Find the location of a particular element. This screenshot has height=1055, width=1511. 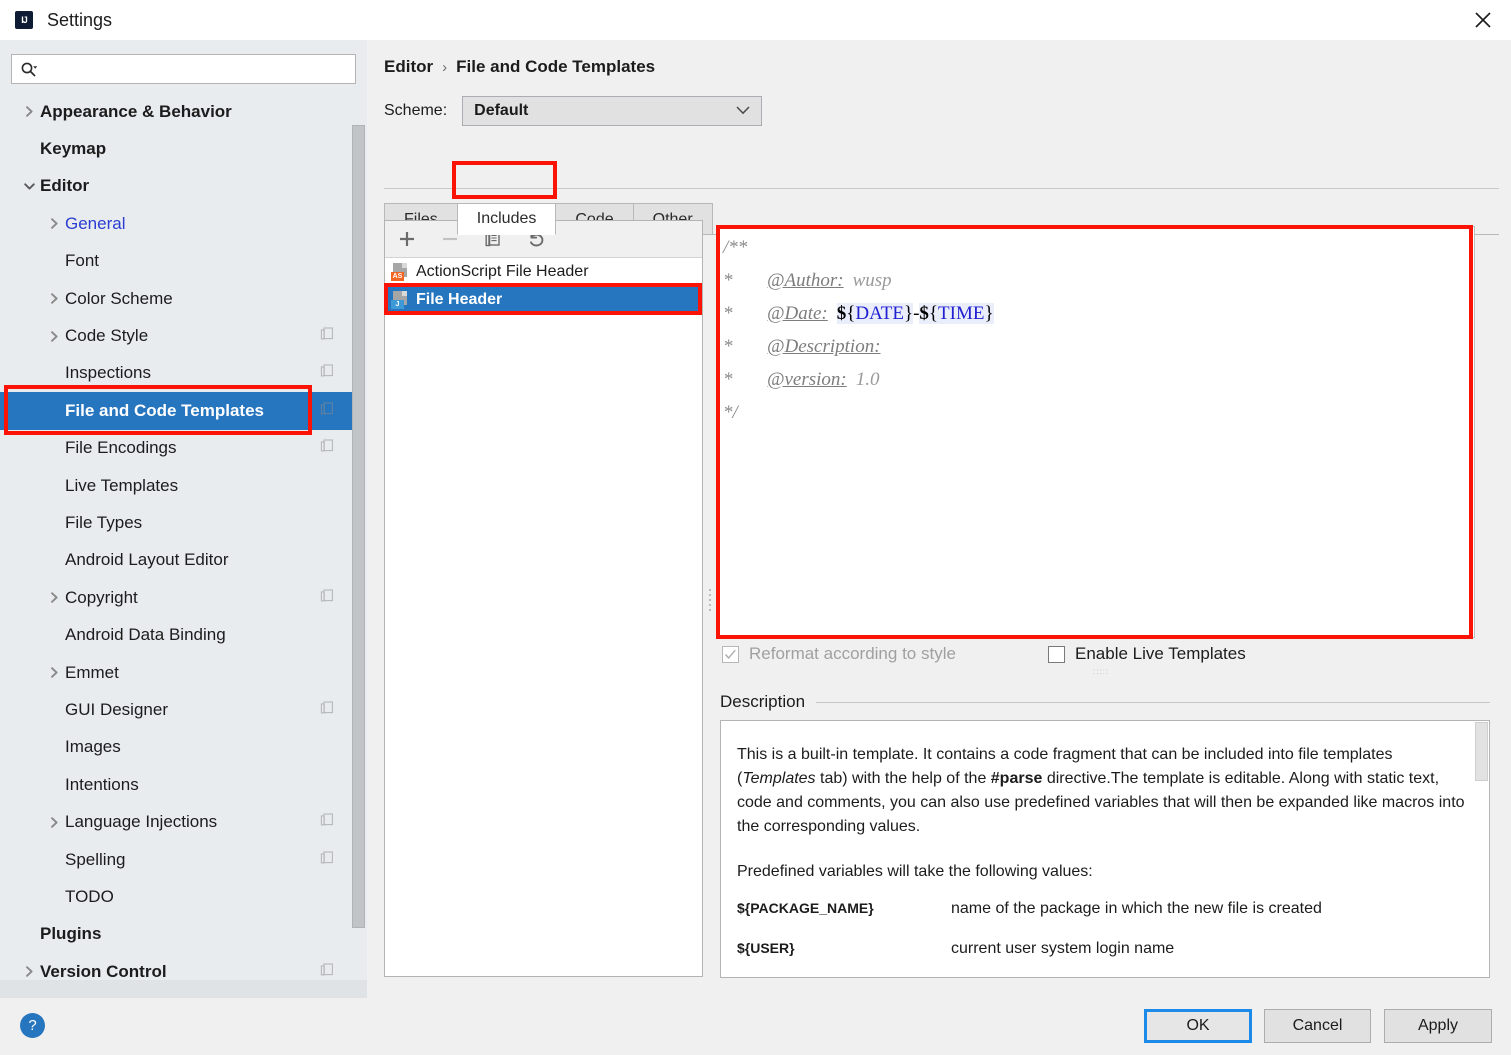

plus-icon is located at coordinates (407, 239).